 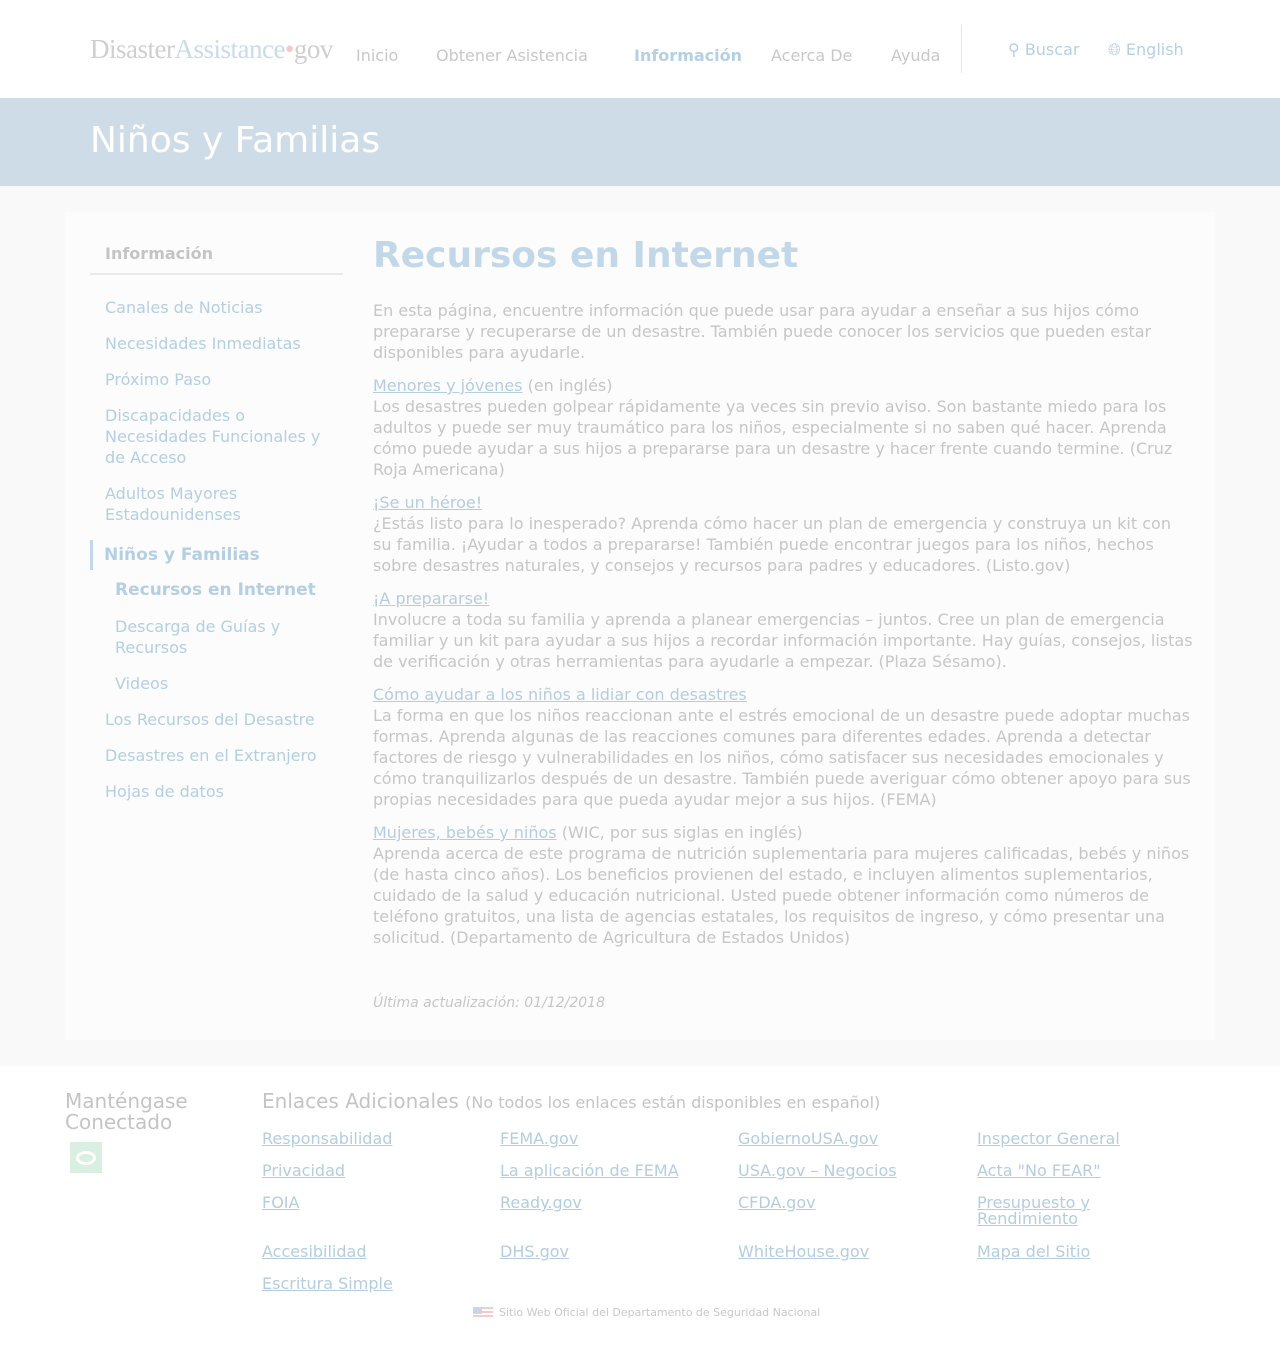 What do you see at coordinates (1039, 1171) in the screenshot?
I see `footer-link: Acta "No FEAR"` at bounding box center [1039, 1171].